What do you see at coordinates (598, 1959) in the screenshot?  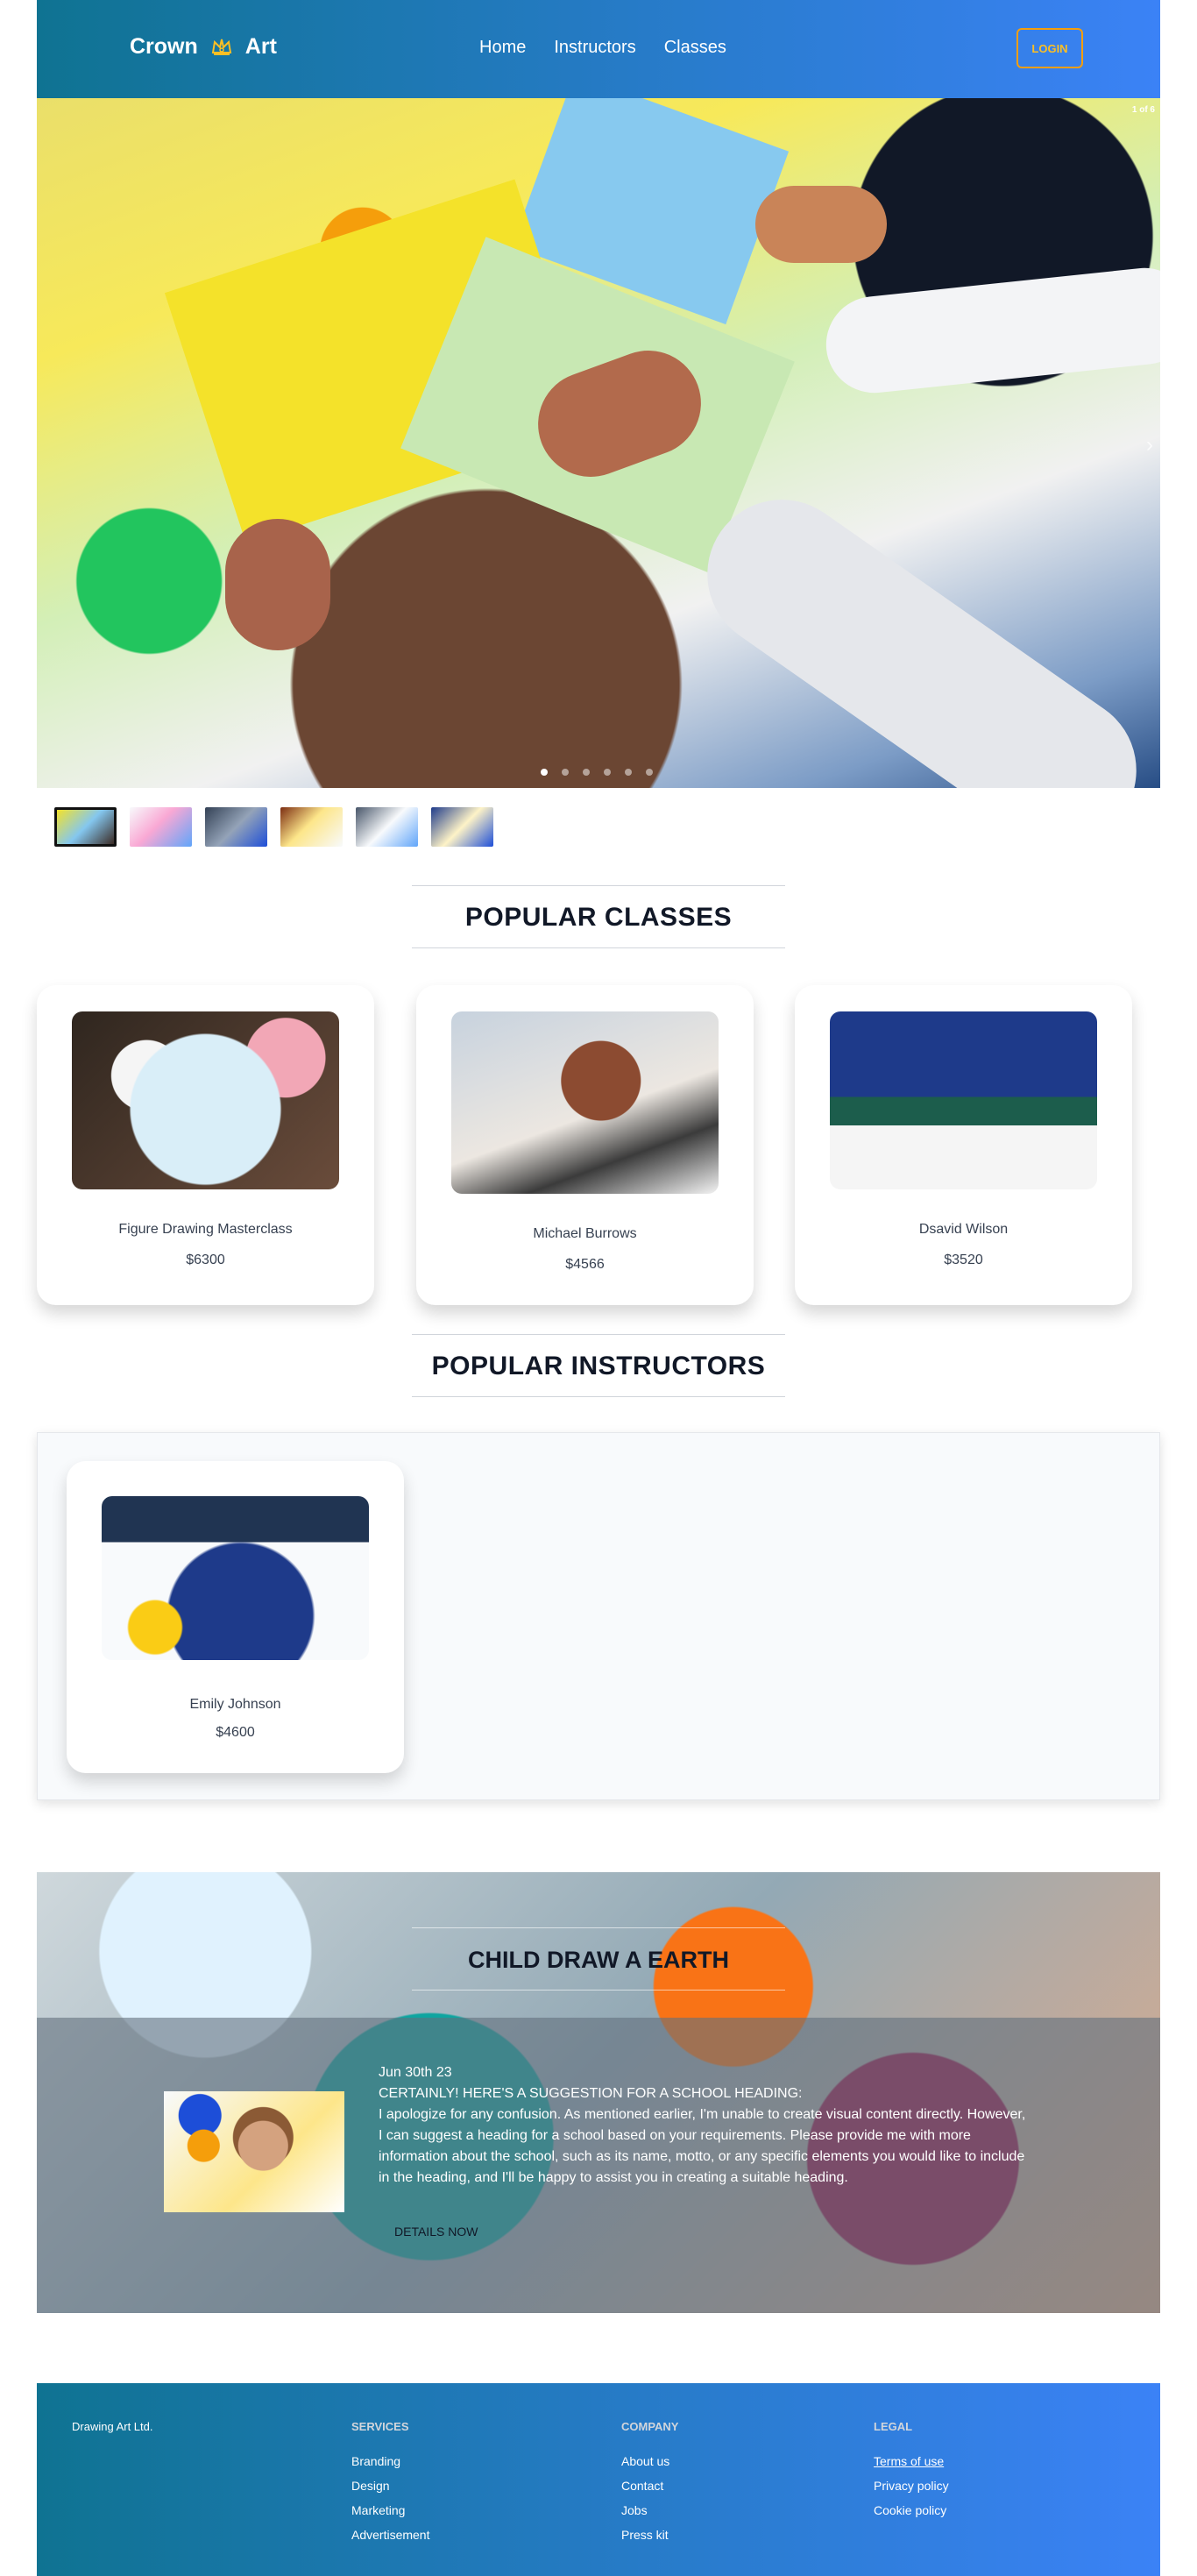 I see `banner-title: CHILD DRAW A EARTH` at bounding box center [598, 1959].